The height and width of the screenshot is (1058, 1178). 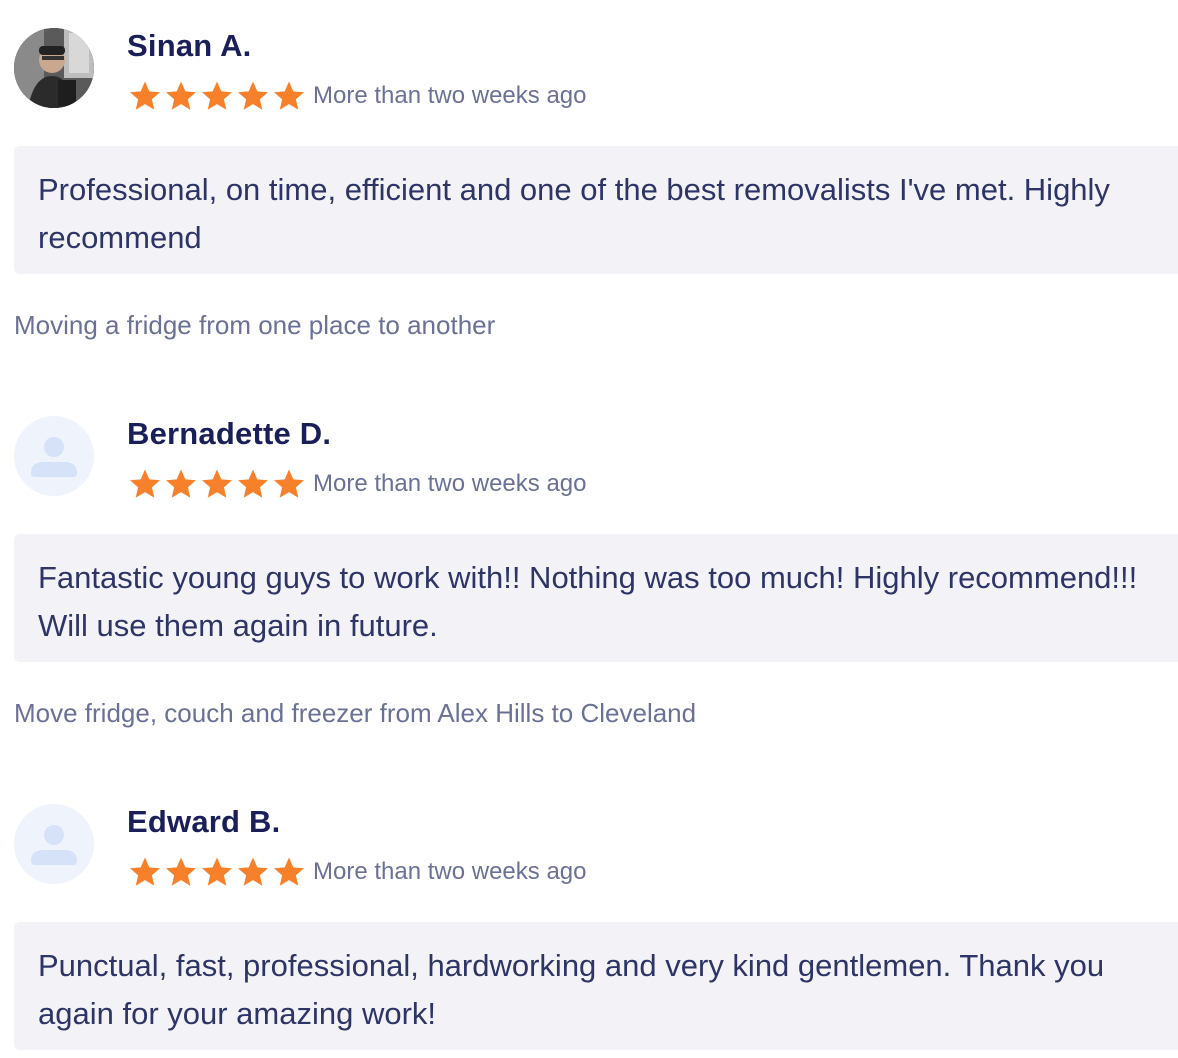 I want to click on user-photo-icon, so click(x=54, y=68).